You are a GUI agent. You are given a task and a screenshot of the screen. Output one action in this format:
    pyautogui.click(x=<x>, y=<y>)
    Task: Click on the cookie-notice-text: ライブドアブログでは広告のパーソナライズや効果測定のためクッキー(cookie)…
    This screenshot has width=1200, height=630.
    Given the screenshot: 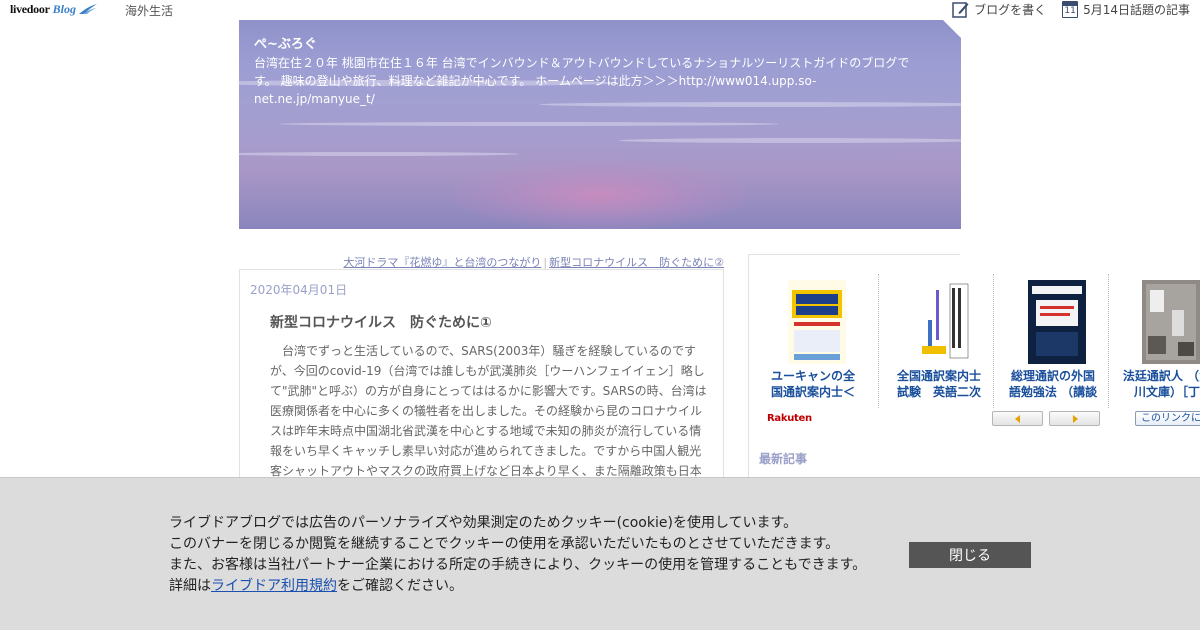 What is the action you would take?
    pyautogui.click(x=517, y=555)
    